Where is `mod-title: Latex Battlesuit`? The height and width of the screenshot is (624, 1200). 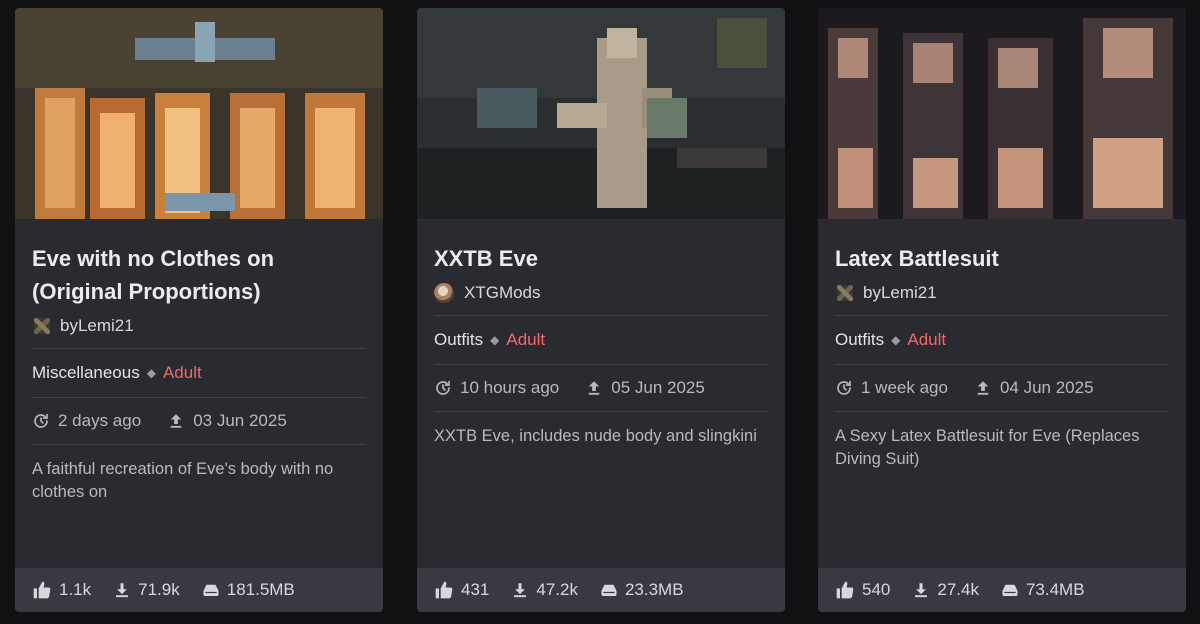
mod-title: Latex Battlesuit is located at coordinates (1002, 258).